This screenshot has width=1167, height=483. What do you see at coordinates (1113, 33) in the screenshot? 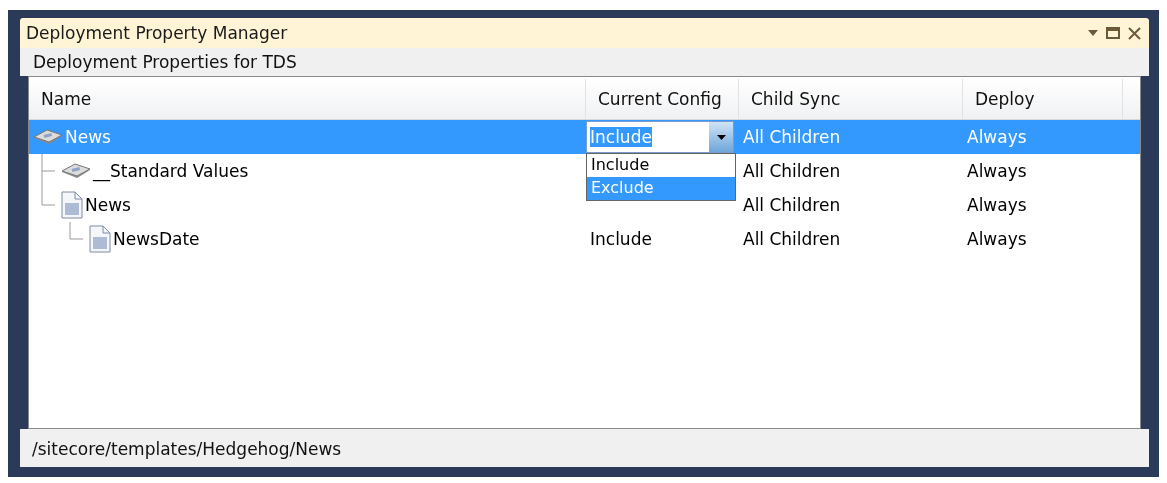
I see `maximize-icon` at bounding box center [1113, 33].